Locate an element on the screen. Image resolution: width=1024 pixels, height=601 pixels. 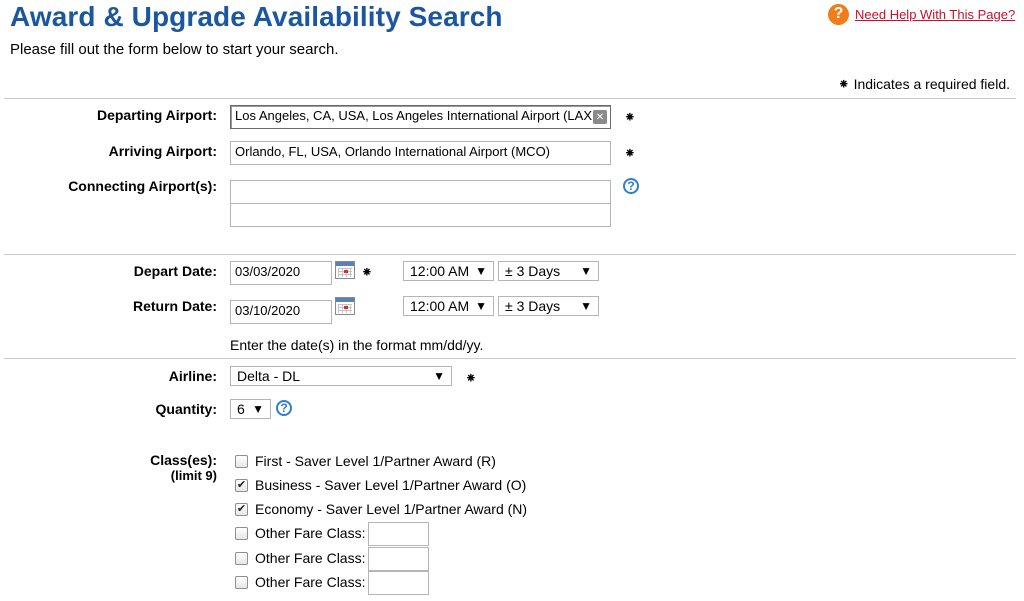
airline-value: Delta - DL is located at coordinates (269, 376).